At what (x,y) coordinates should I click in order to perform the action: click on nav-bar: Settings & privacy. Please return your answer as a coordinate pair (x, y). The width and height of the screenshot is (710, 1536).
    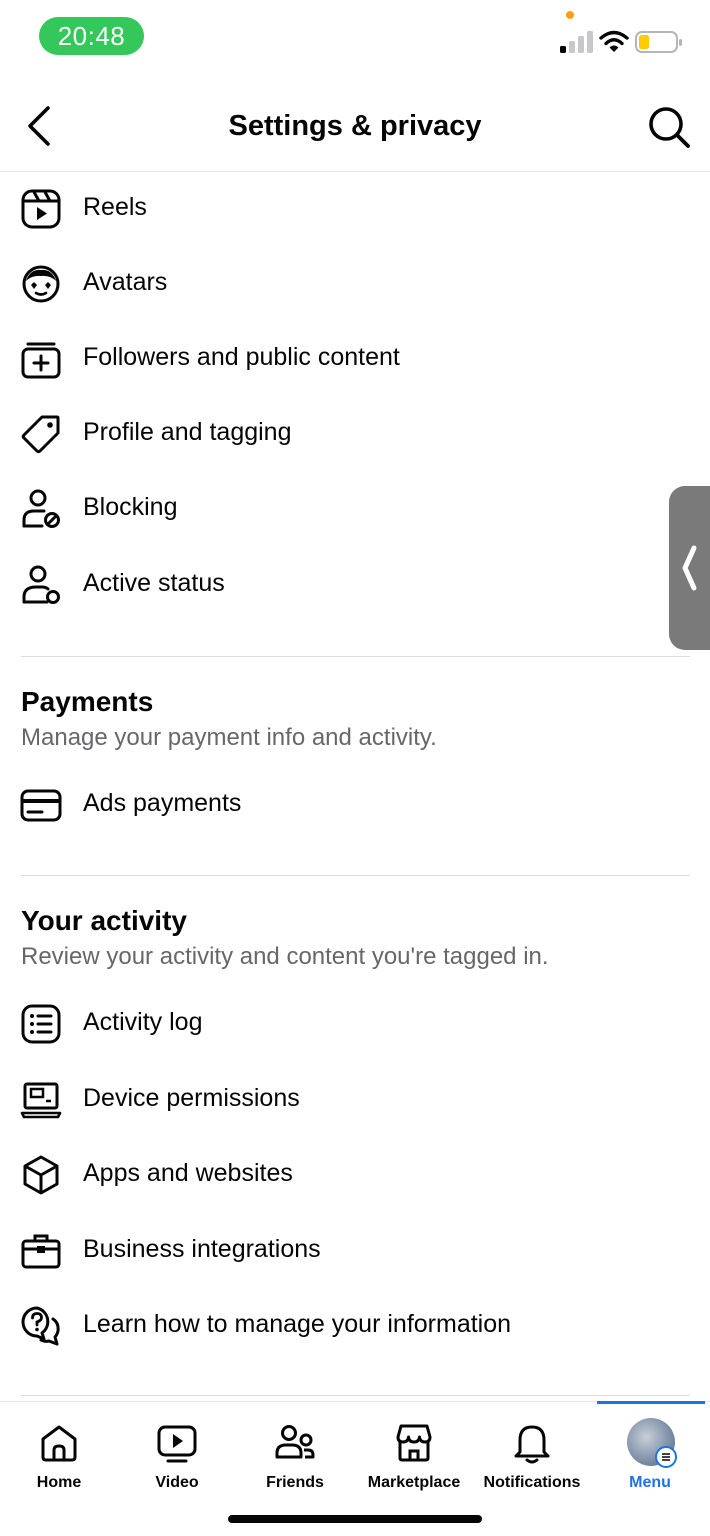
    Looking at the image, I should click on (355, 126).